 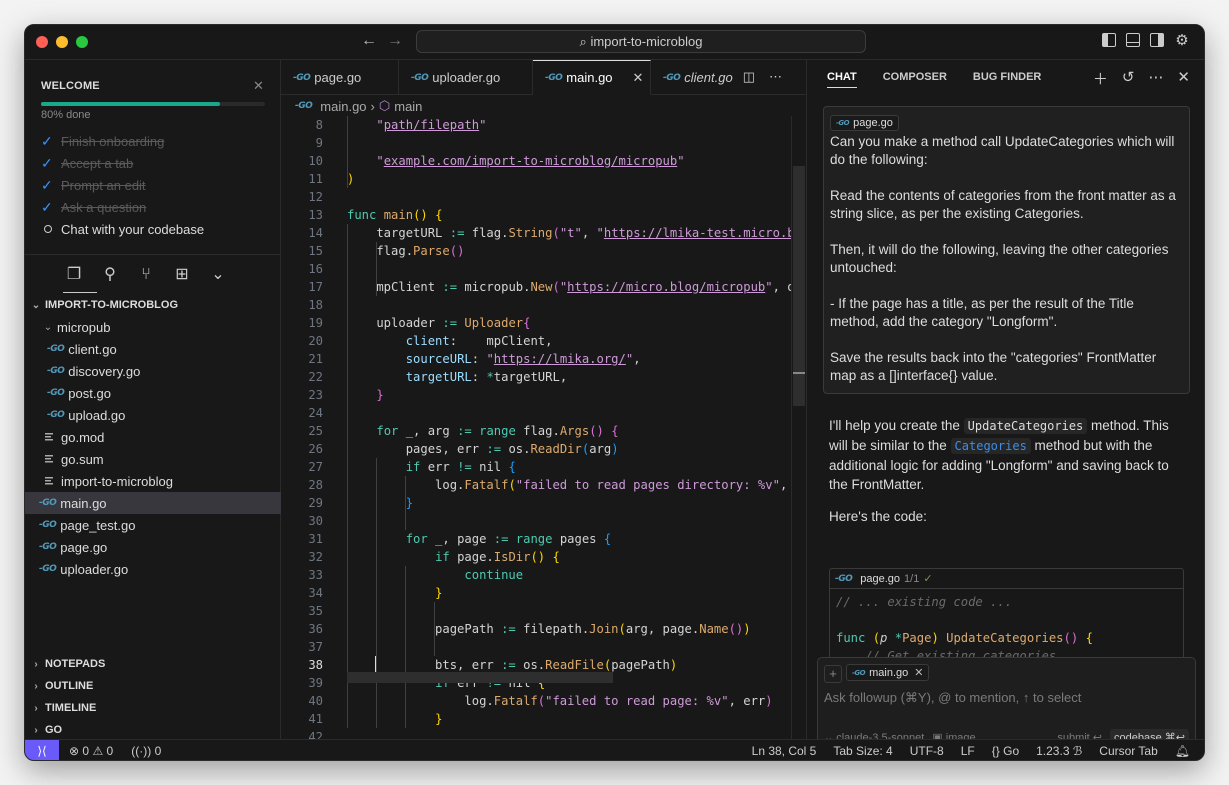 I want to click on close-window-button, so click(x=42, y=42).